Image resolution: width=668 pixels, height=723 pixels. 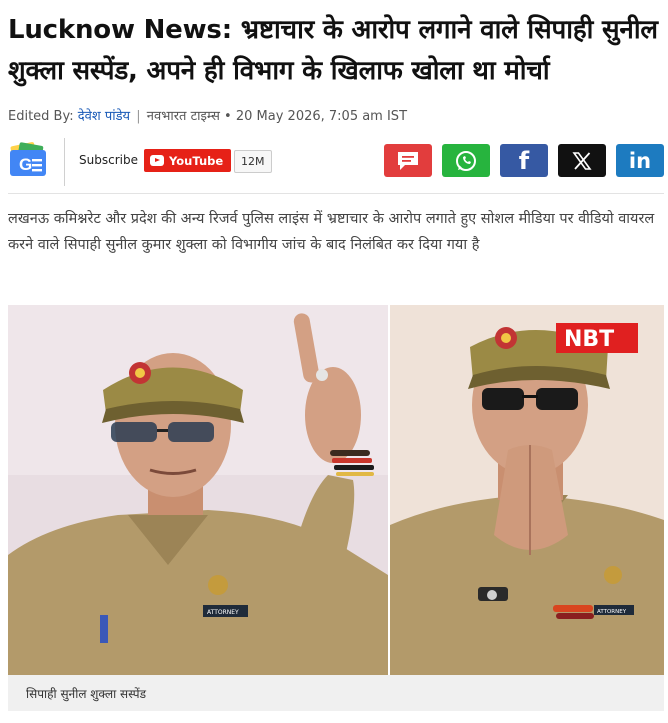 What do you see at coordinates (336, 693) in the screenshot?
I see `image-caption-bar: सिपाही सुनील शुक्ला सस्पेंड` at bounding box center [336, 693].